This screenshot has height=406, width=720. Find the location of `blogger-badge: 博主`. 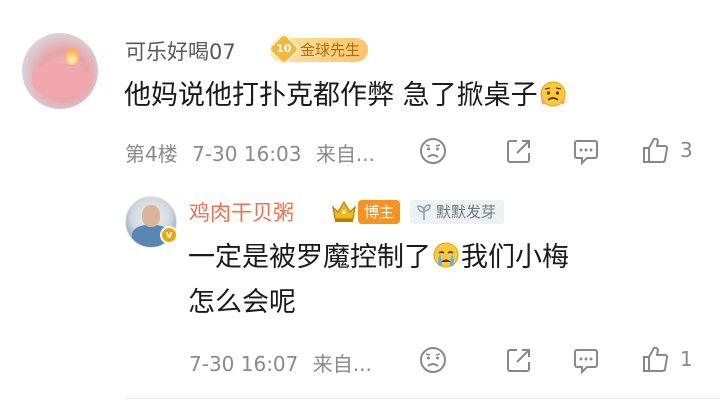

blogger-badge: 博主 is located at coordinates (379, 212).